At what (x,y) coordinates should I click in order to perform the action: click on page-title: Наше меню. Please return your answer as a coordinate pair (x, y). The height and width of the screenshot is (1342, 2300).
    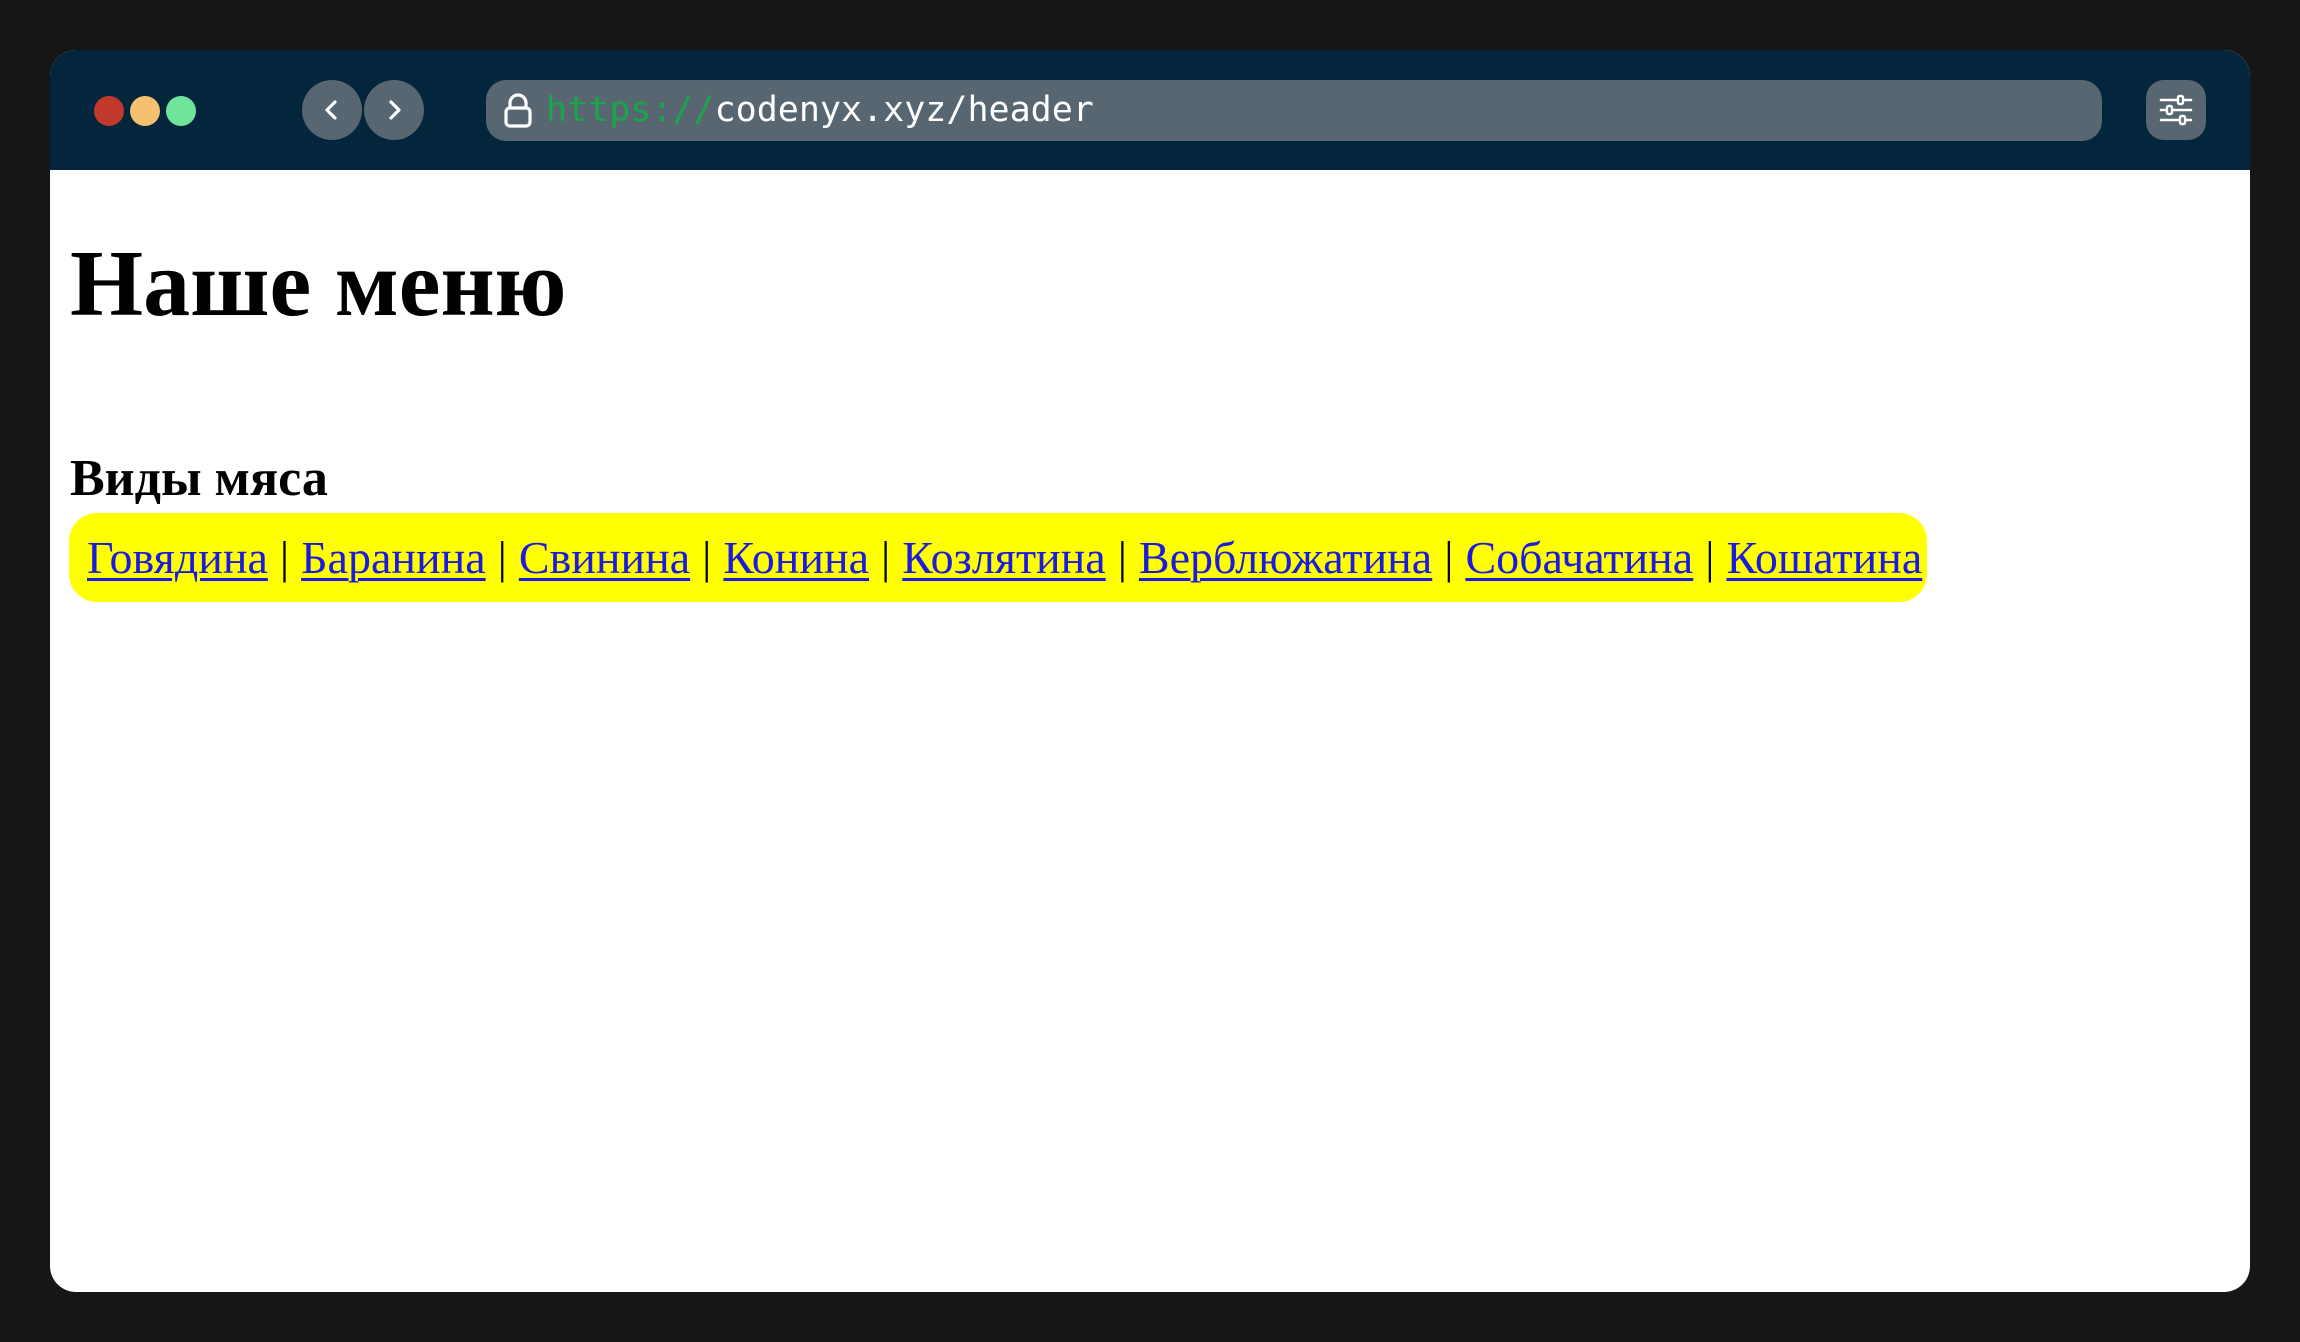
    Looking at the image, I should click on (318, 284).